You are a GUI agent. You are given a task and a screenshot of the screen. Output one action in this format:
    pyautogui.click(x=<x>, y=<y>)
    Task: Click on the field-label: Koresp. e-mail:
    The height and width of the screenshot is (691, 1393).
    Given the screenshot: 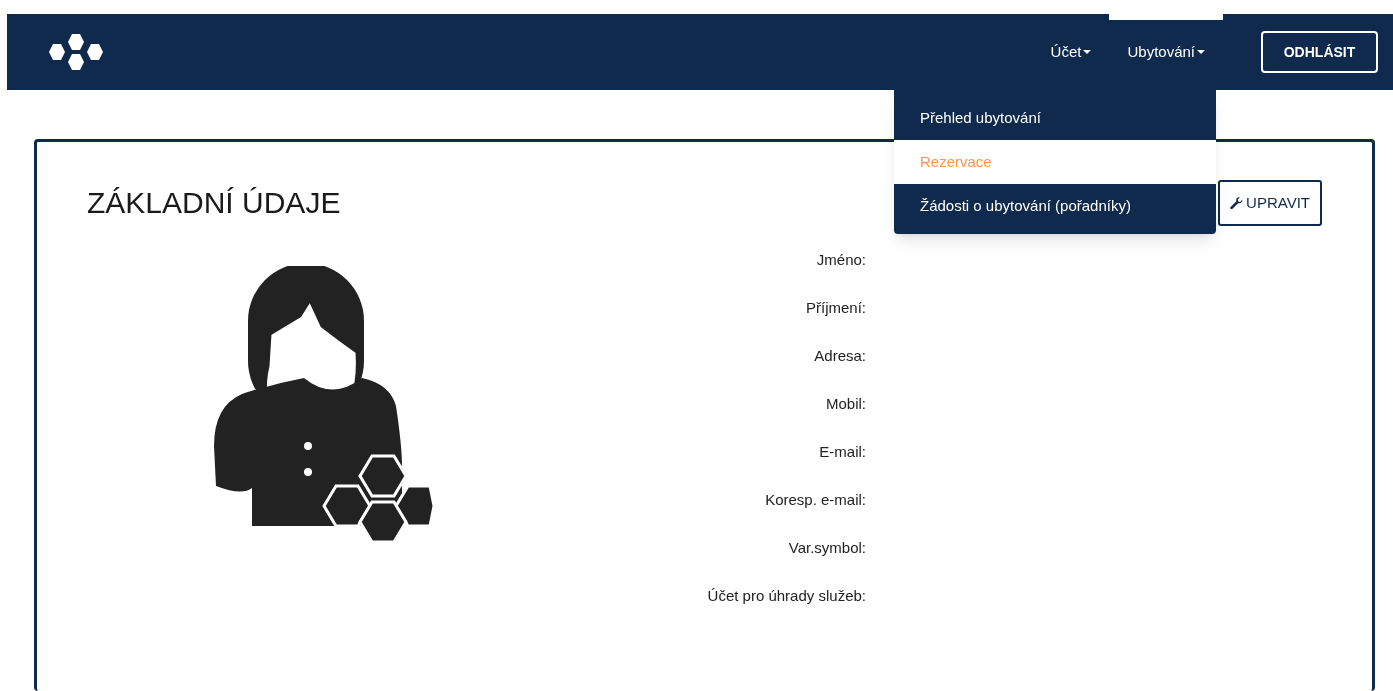 What is the action you would take?
    pyautogui.click(x=815, y=500)
    